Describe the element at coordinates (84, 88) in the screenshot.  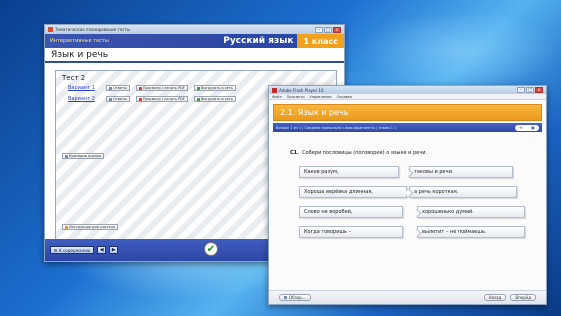
I see `variant-link: Вариант 1` at that location.